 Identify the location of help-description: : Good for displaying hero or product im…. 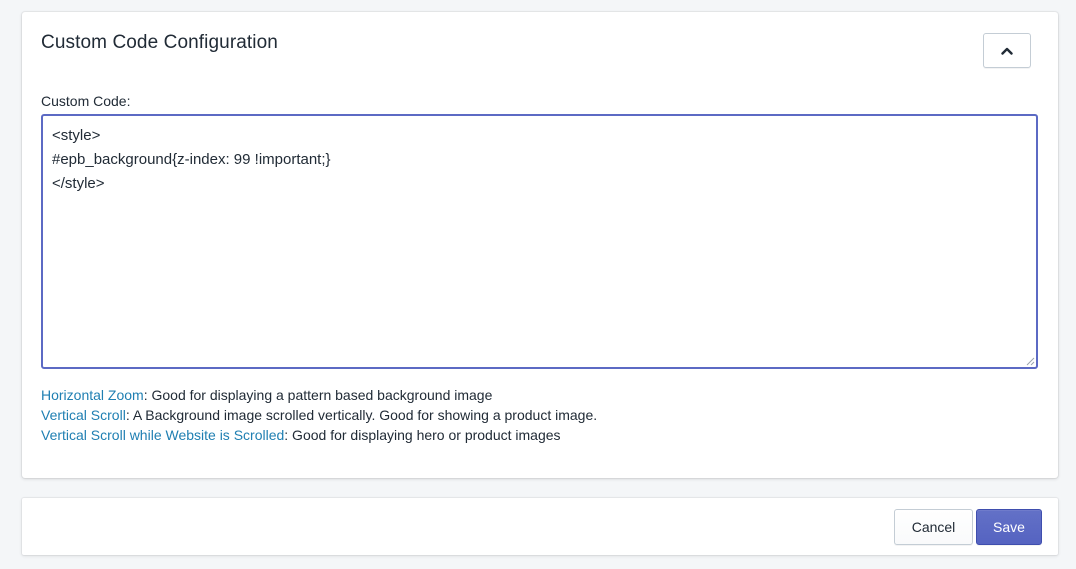
(422, 435).